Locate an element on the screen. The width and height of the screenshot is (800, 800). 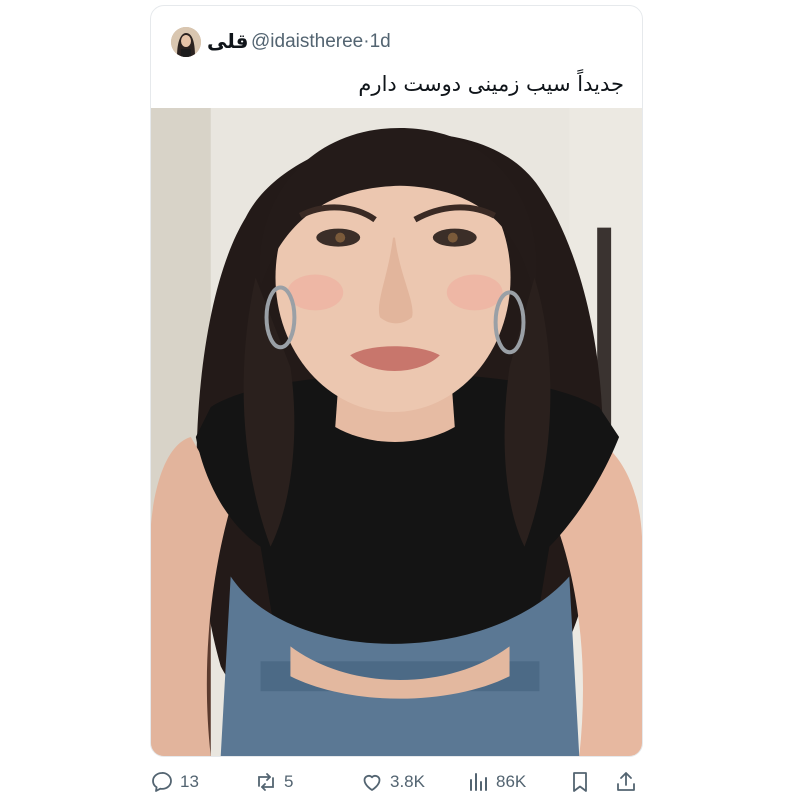
share-icon is located at coordinates (626, 781).